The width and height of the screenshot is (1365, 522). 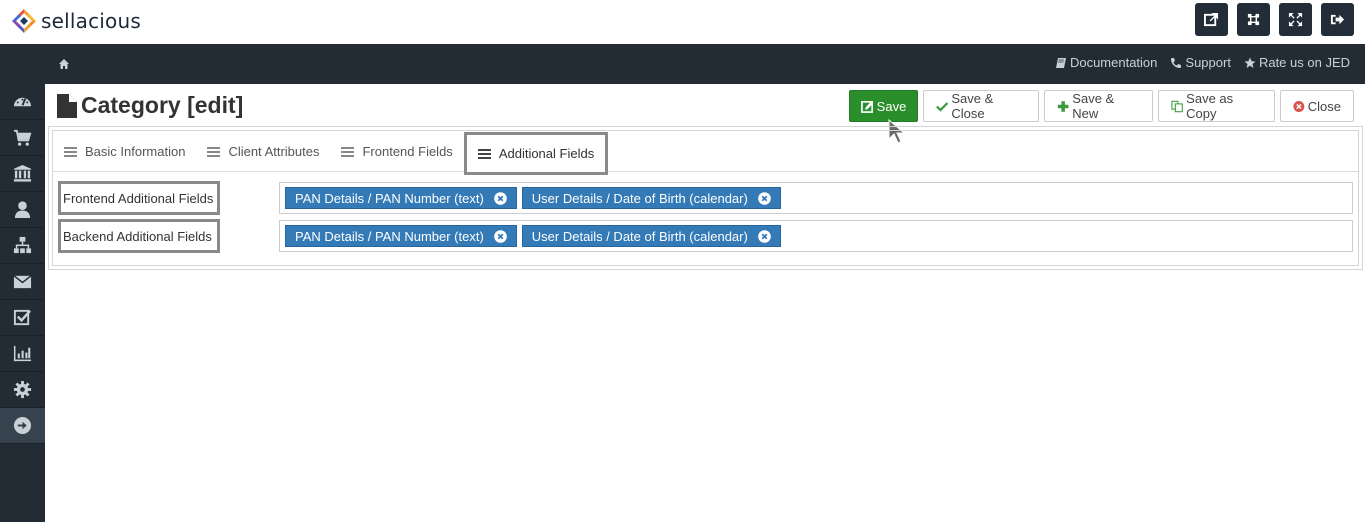 What do you see at coordinates (1299, 106) in the screenshot?
I see `close-circle-icon` at bounding box center [1299, 106].